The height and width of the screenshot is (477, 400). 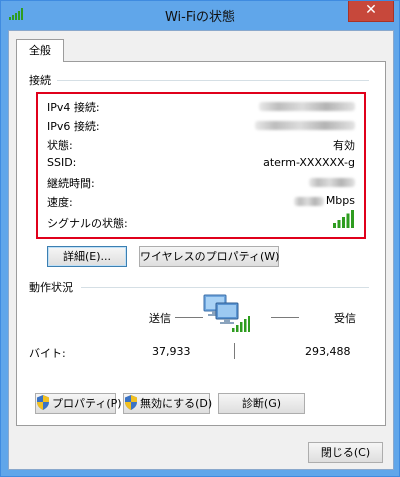 What do you see at coordinates (201, 201) in the screenshot?
I see `row-speed: 速度: Mbps` at bounding box center [201, 201].